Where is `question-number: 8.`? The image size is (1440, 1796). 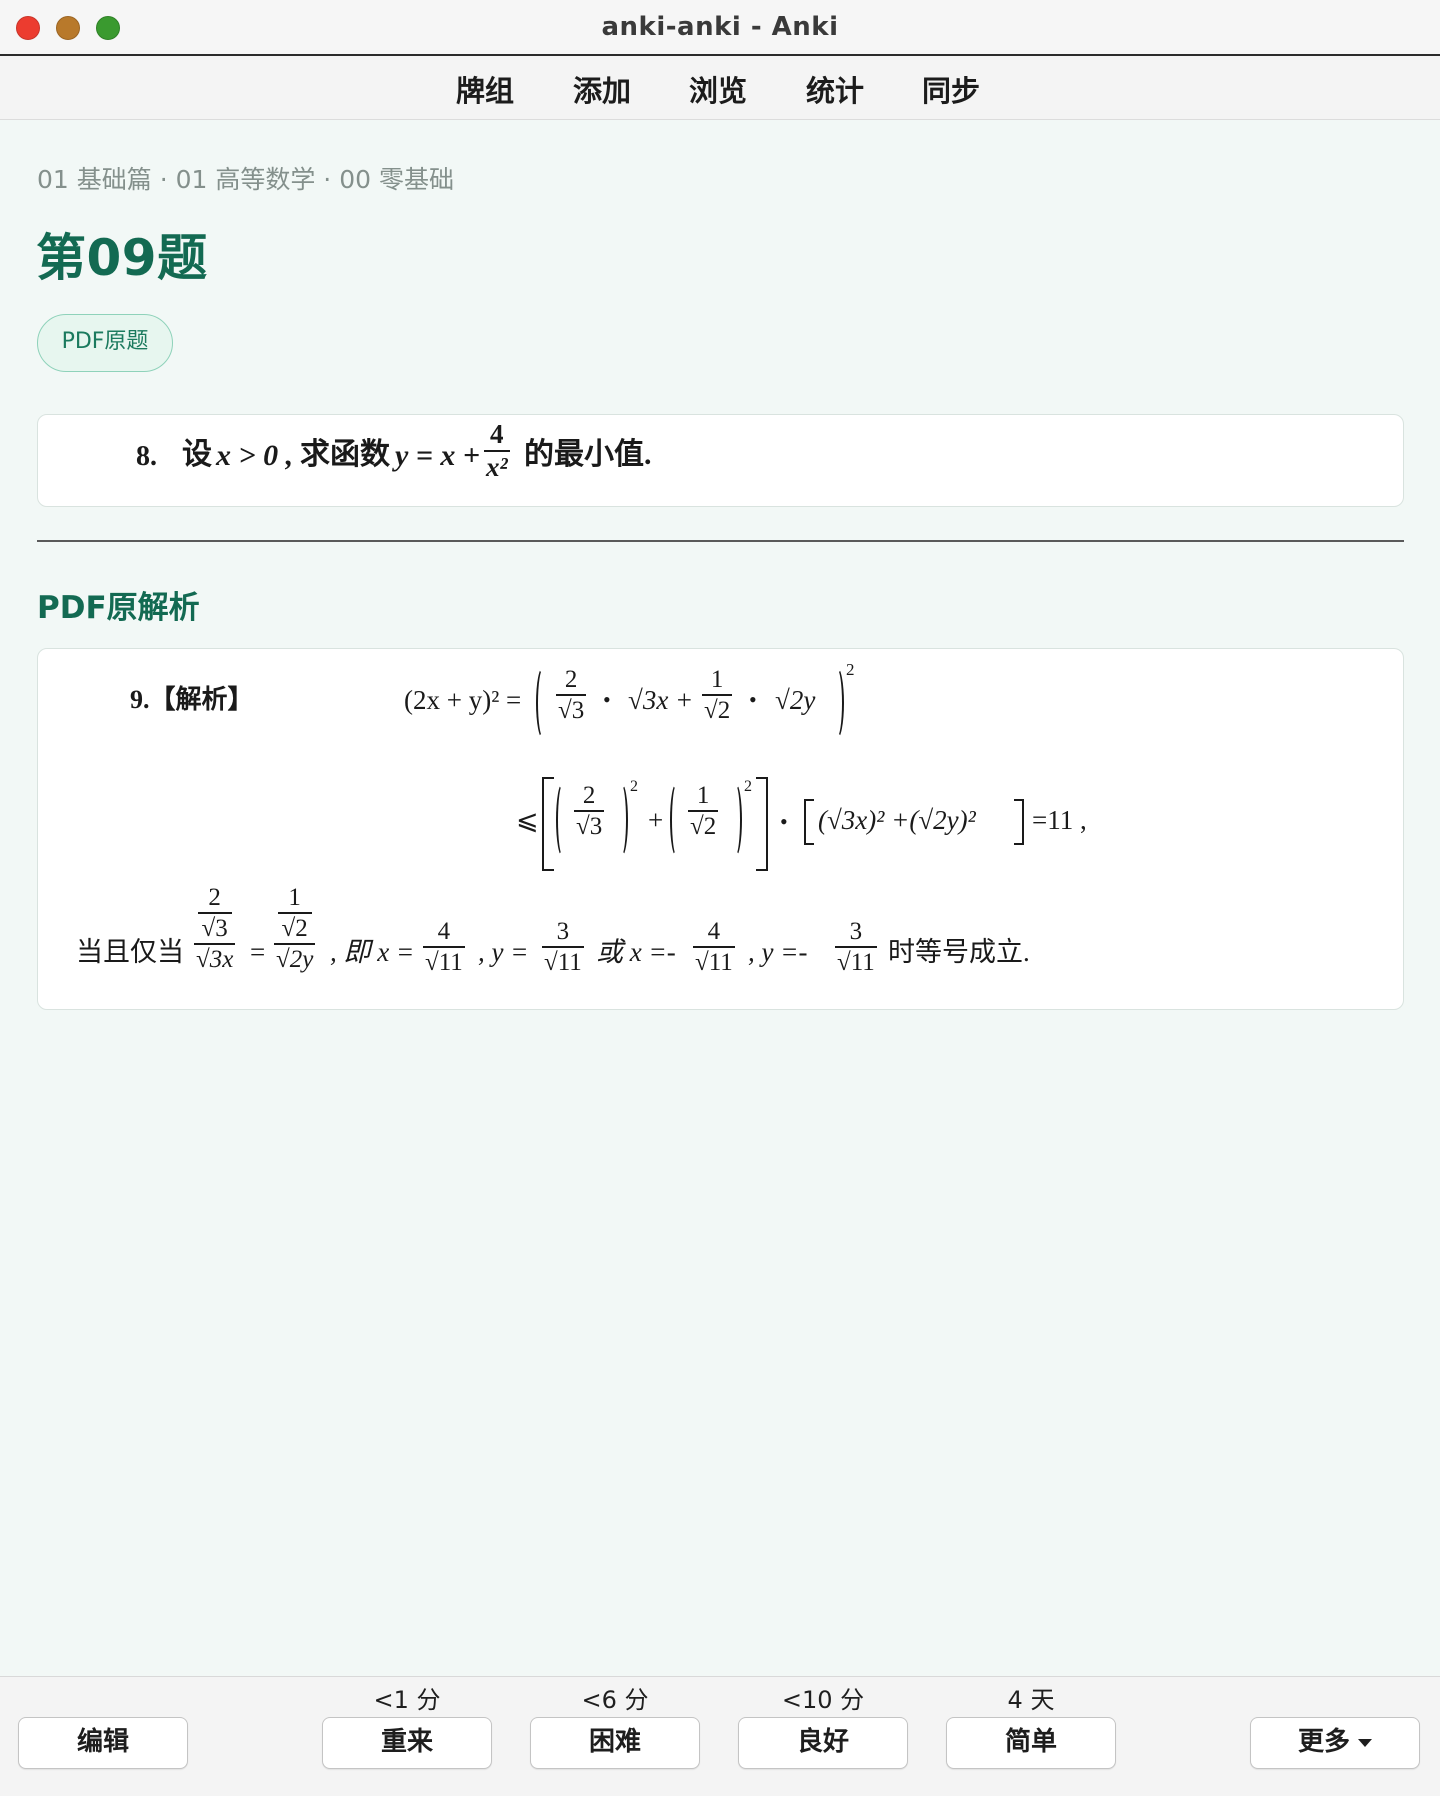 question-number: 8. is located at coordinates (146, 456).